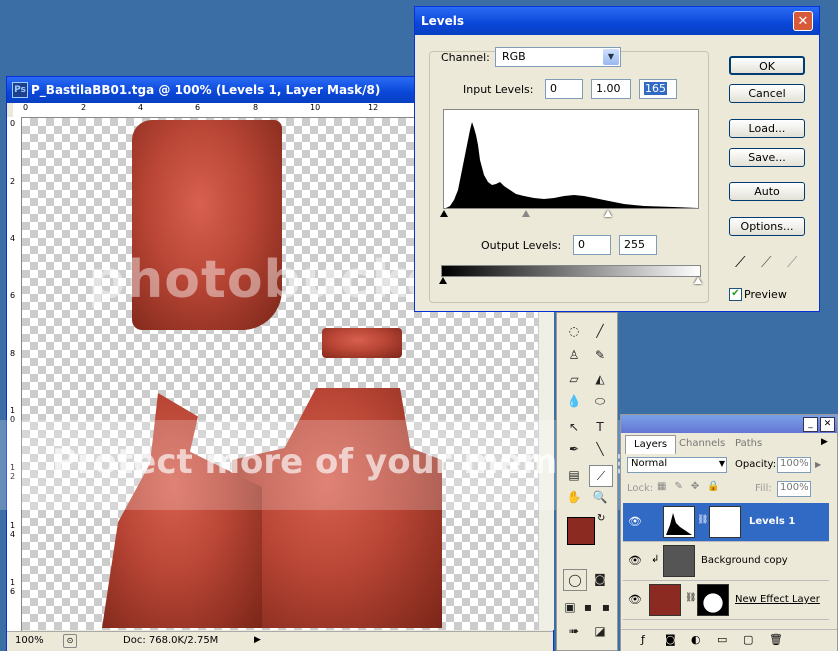 The height and width of the screenshot is (651, 838). What do you see at coordinates (698, 280) in the screenshot?
I see `output-white-slider` at bounding box center [698, 280].